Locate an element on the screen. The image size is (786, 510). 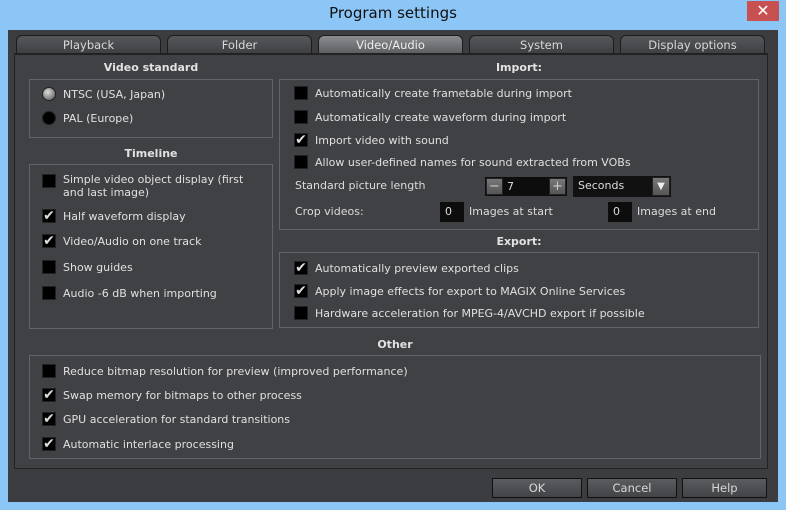
picture-length-value: 7 is located at coordinates (510, 186).